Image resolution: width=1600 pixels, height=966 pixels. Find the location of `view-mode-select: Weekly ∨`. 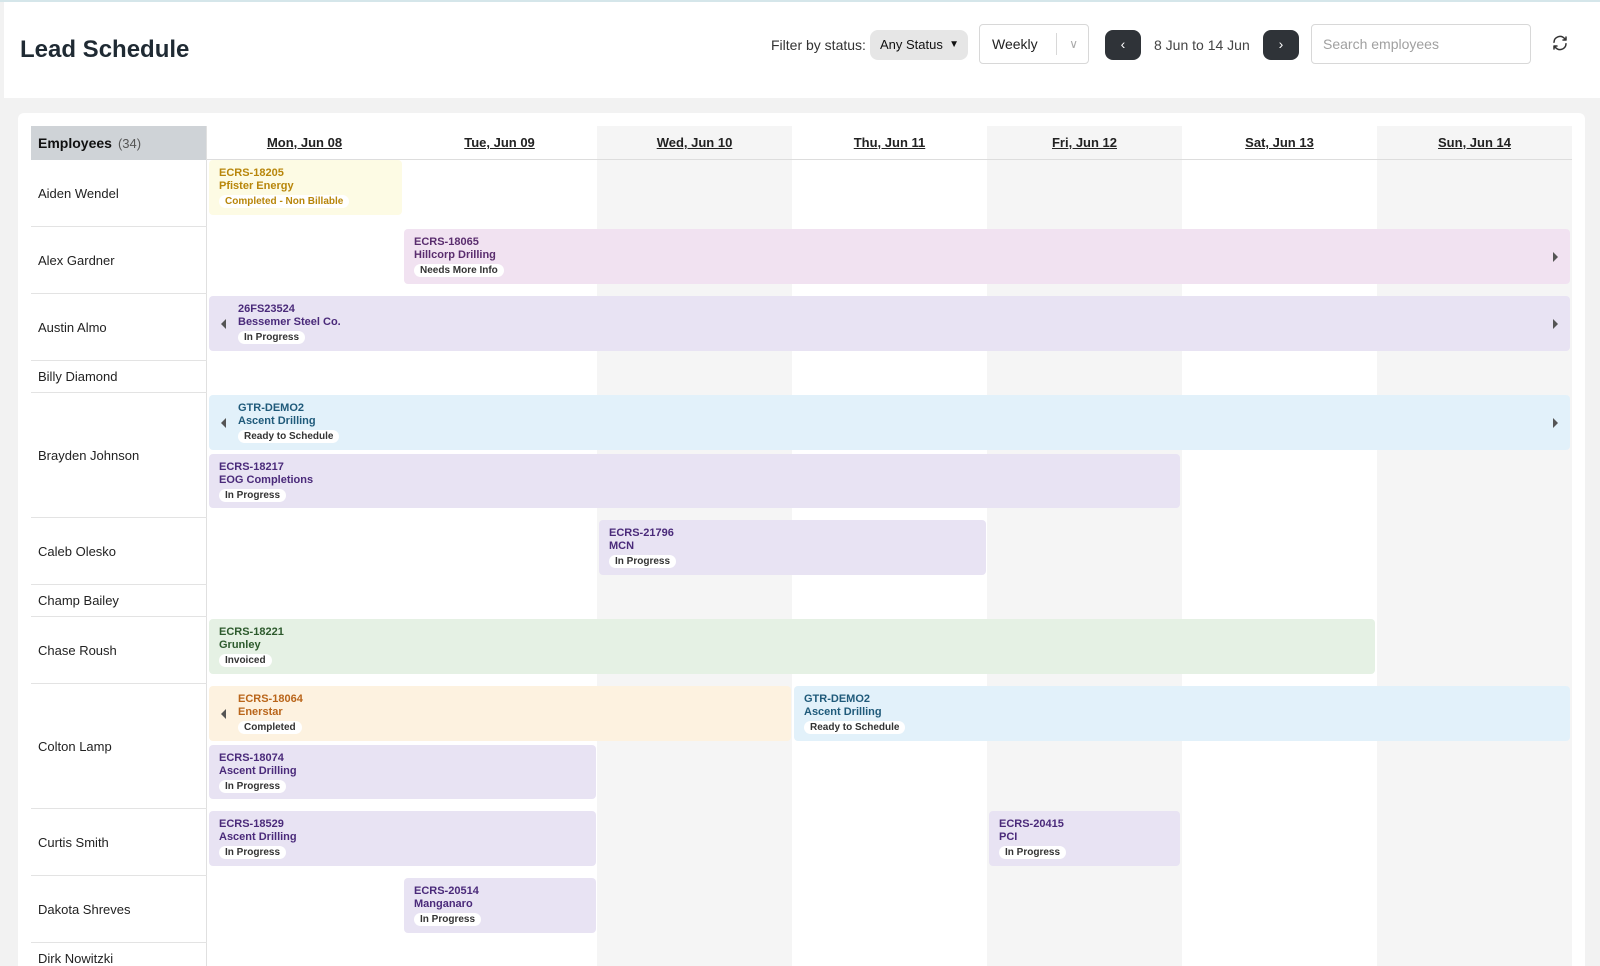

view-mode-select: Weekly ∨ is located at coordinates (1034, 44).